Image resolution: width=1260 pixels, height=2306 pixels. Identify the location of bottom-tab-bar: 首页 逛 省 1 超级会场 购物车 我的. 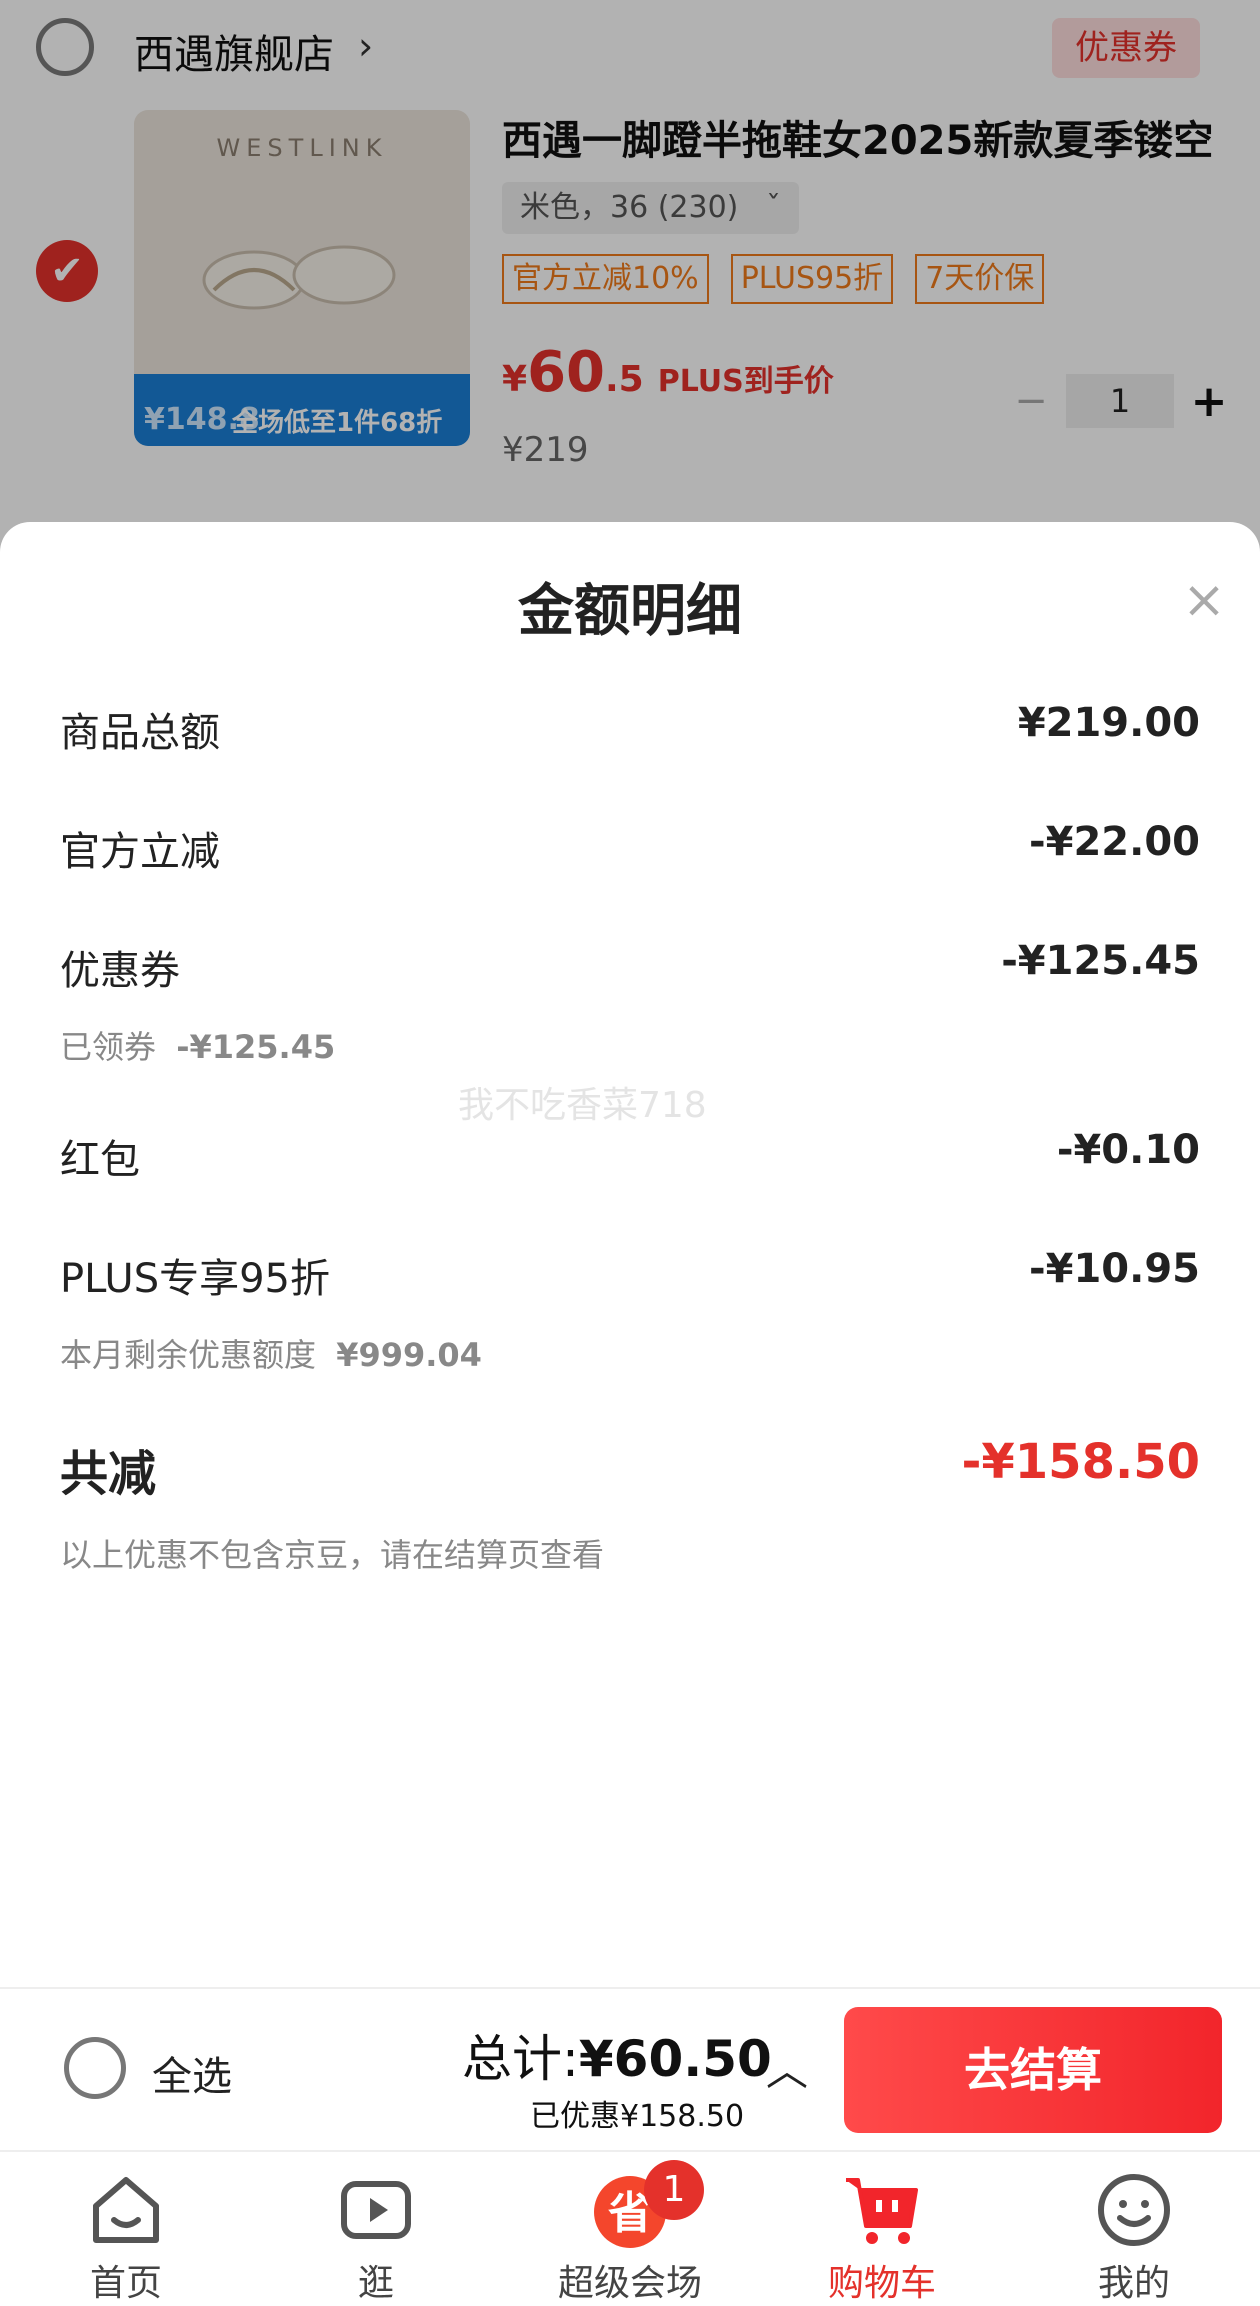
(630, 2227).